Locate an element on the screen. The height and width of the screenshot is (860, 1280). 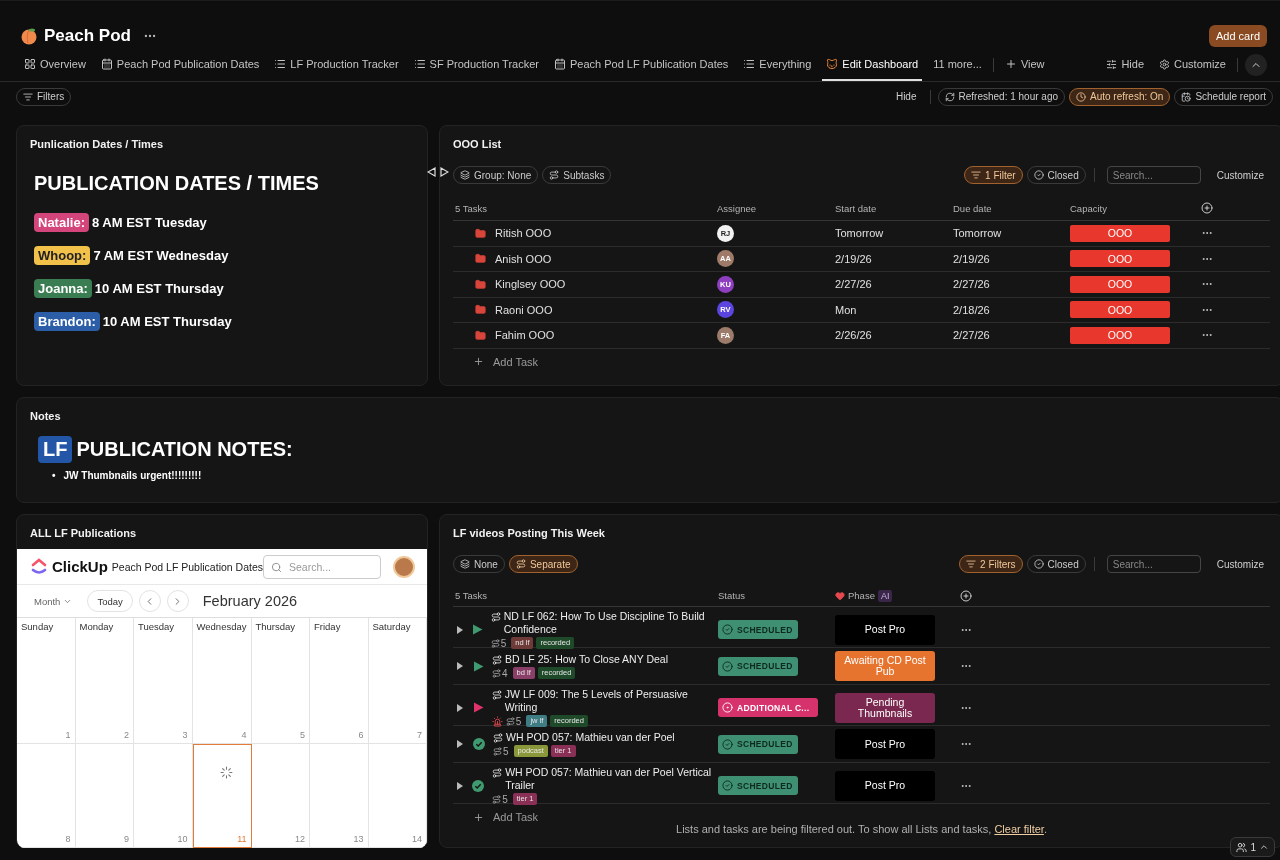
list-icon is located at coordinates (749, 64).